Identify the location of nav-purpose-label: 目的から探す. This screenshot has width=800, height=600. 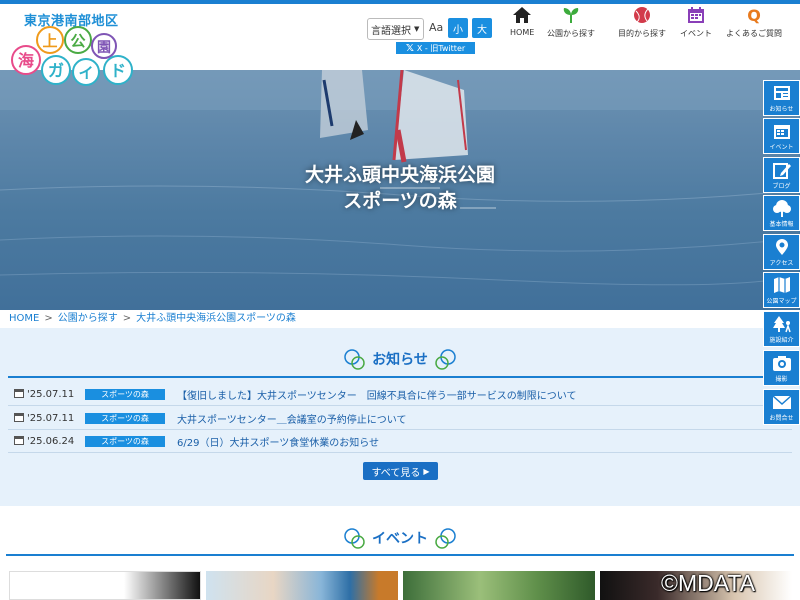
(642, 33).